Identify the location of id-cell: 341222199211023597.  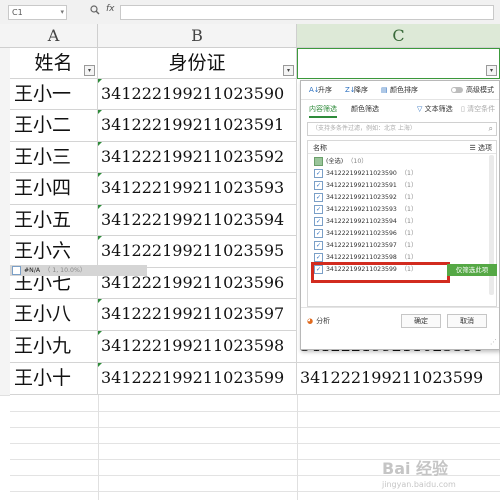
(197, 315).